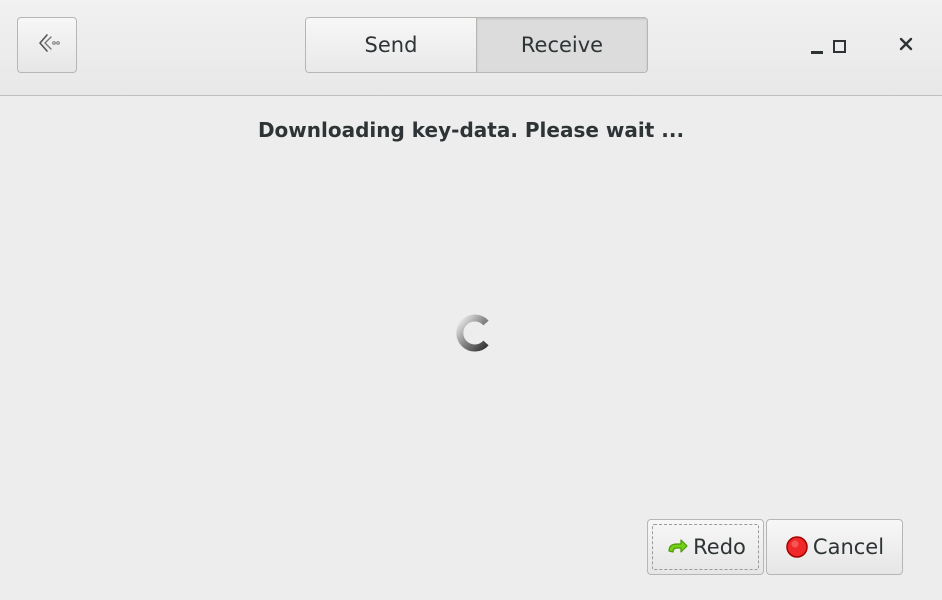 The height and width of the screenshot is (600, 942). What do you see at coordinates (474, 333) in the screenshot?
I see `loading-spinner-icon` at bounding box center [474, 333].